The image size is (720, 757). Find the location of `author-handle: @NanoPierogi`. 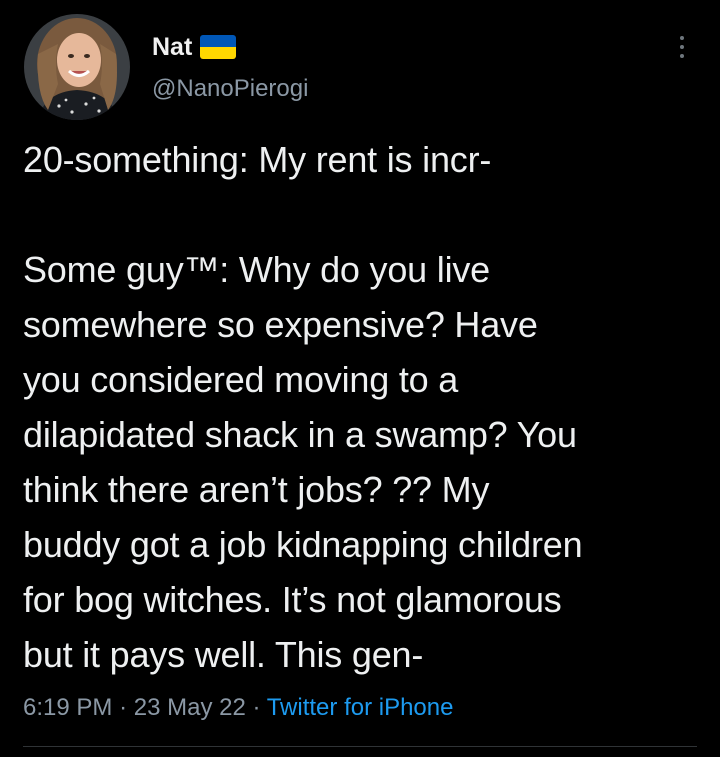

author-handle: @NanoPierogi is located at coordinates (230, 89).